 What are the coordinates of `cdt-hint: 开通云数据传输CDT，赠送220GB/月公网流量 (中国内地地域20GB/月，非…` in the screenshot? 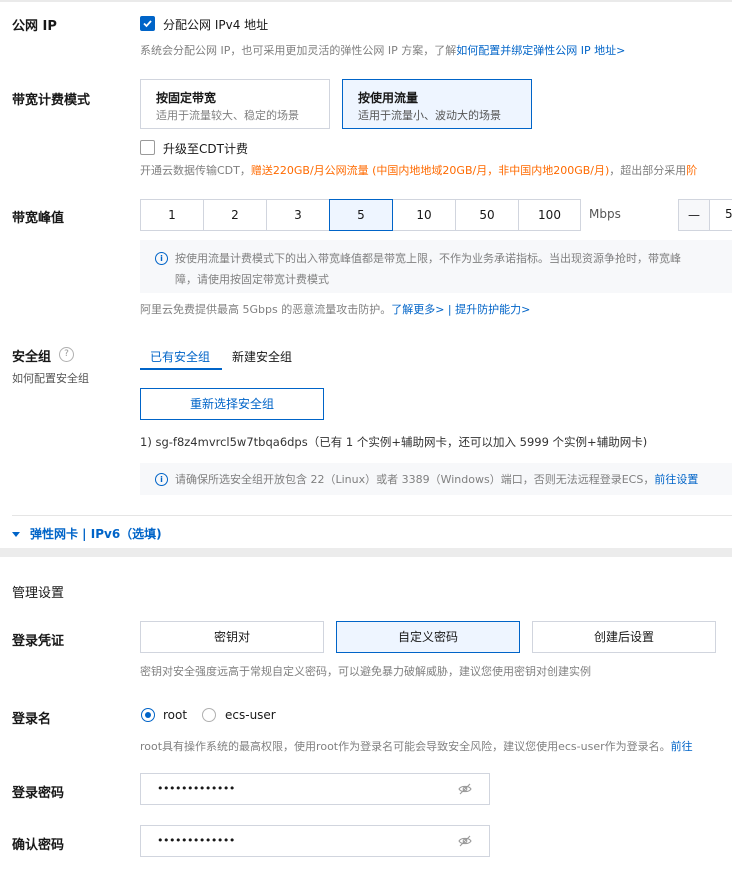 It's located at (418, 170).